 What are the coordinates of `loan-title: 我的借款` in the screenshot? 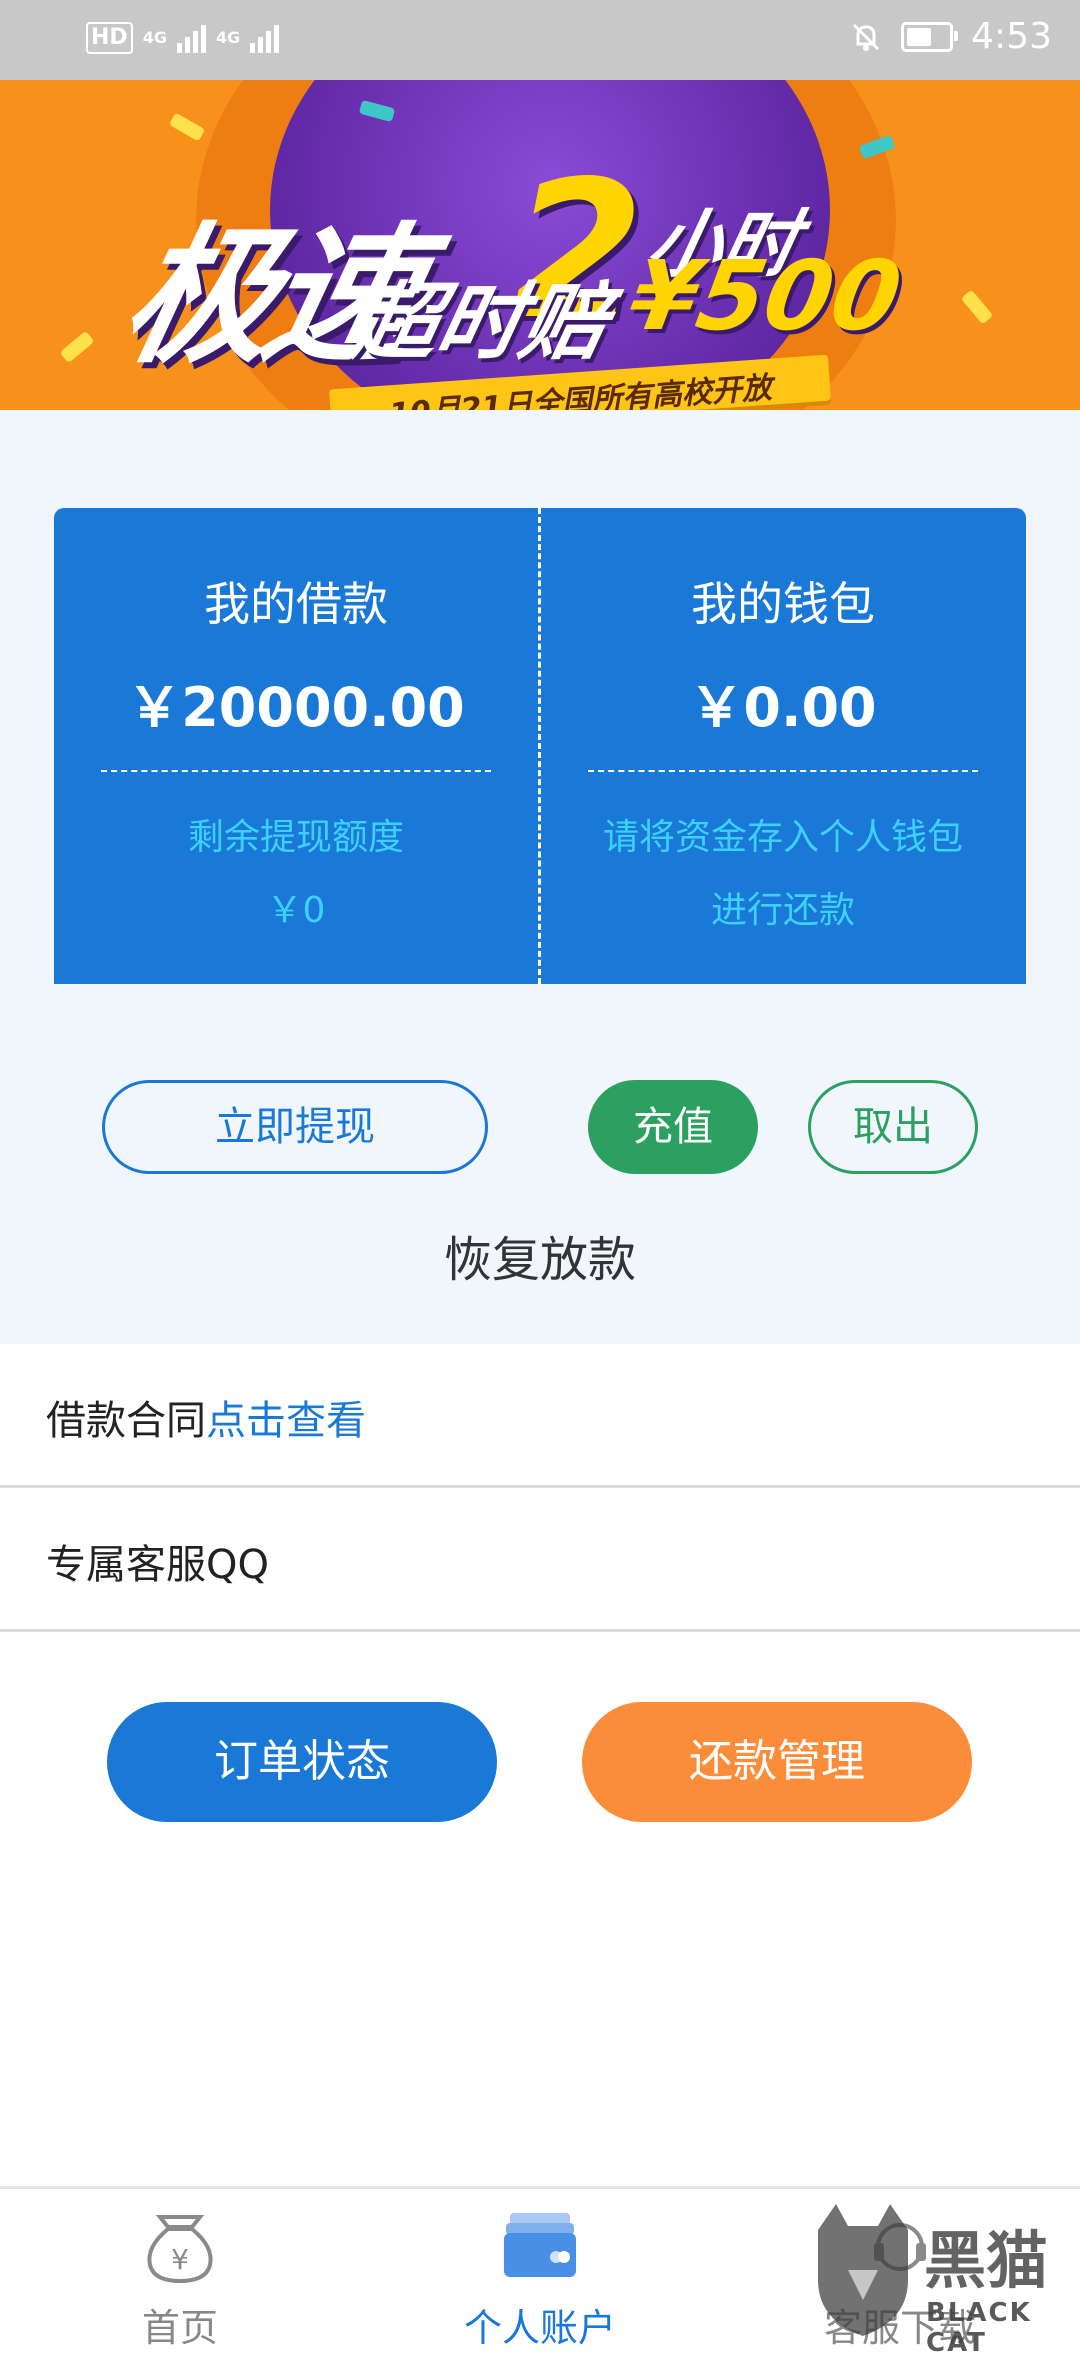 It's located at (296, 604).